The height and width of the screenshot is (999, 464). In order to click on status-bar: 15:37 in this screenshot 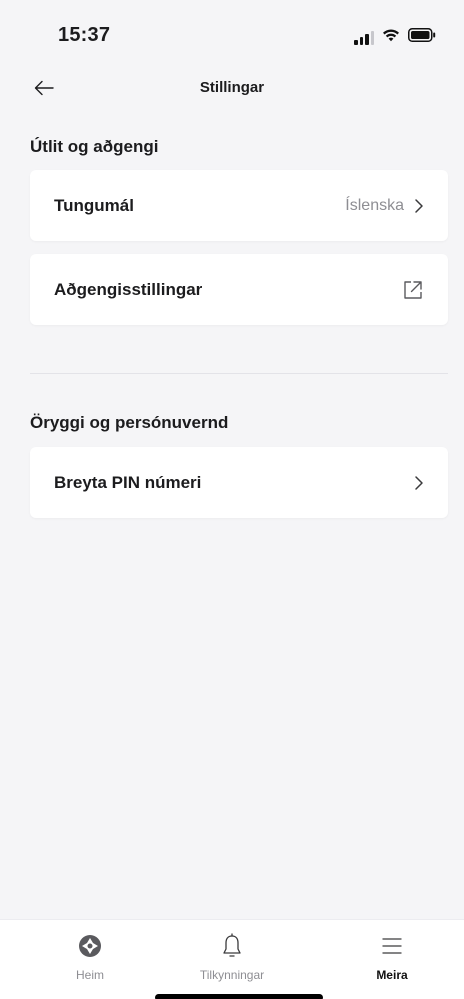, I will do `click(232, 35)`.